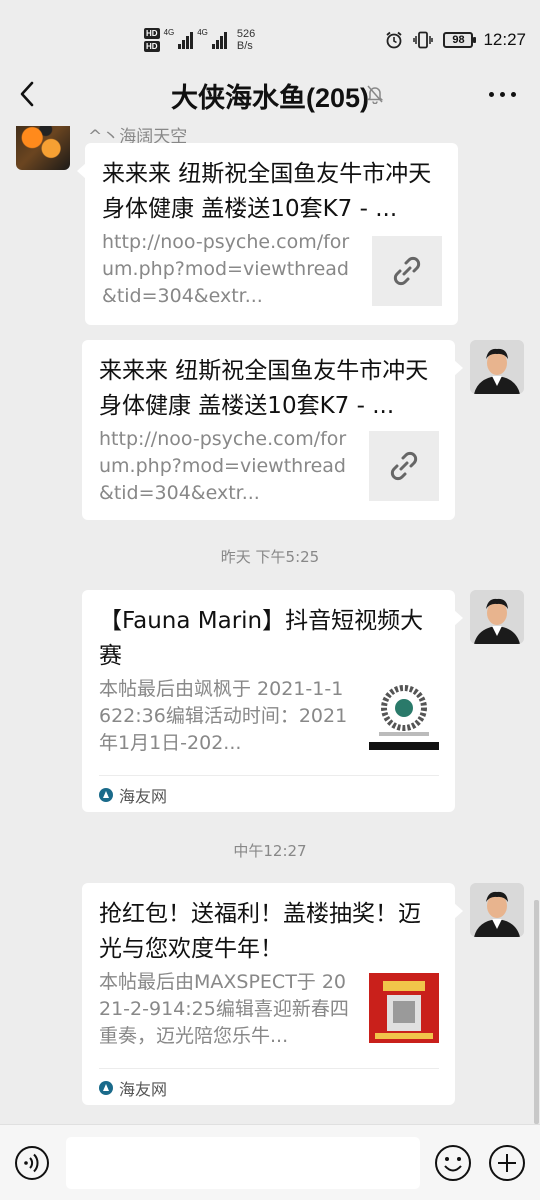  Describe the element at coordinates (260, 931) in the screenshot. I see `card-title: 抢红包！送福利！盖楼抽奖！迈光与您欢度牛年！` at that location.